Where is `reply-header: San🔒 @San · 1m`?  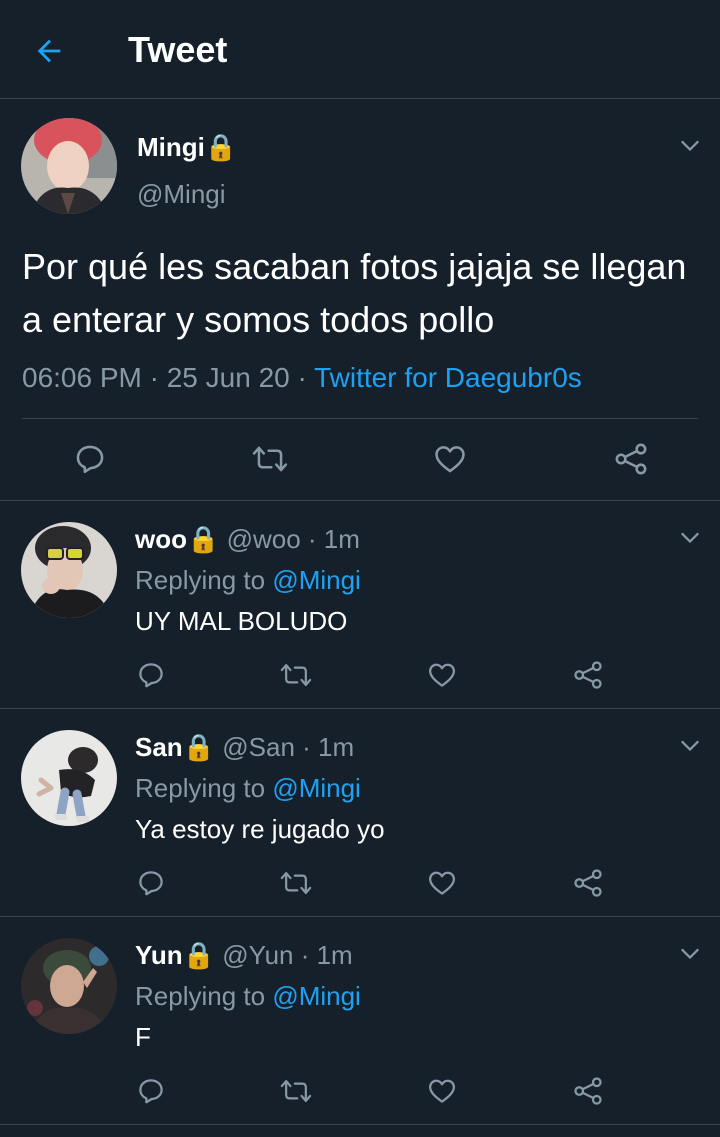 reply-header: San🔒 @San · 1m is located at coordinates (244, 747).